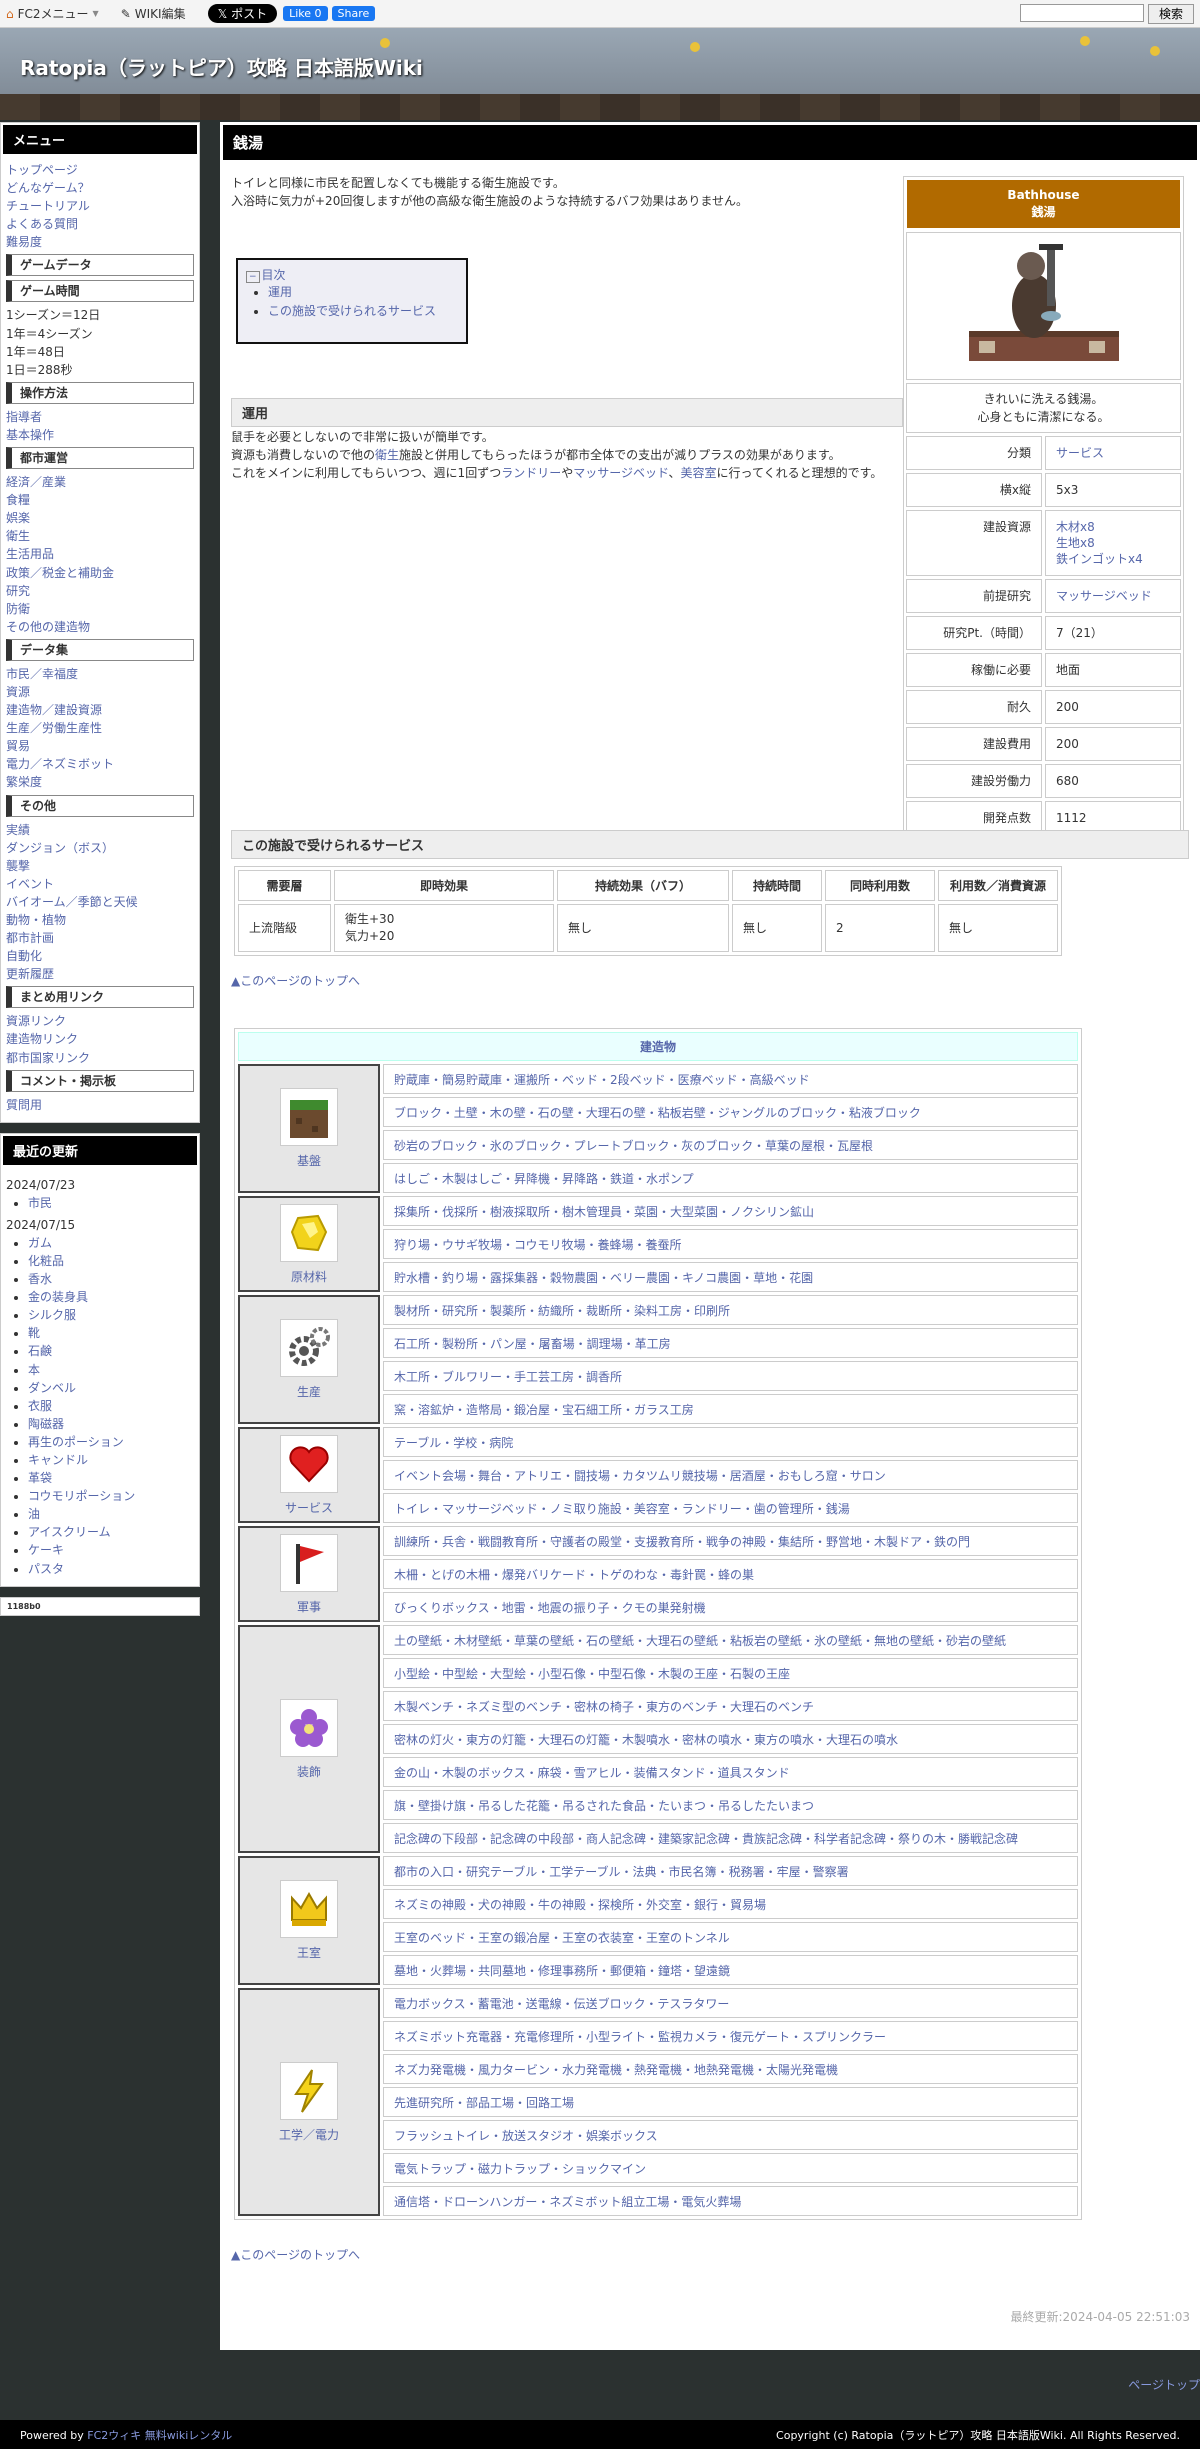 The width and height of the screenshot is (1200, 2449). Describe the element at coordinates (100, 1105) in the screenshot. I see `sidebar-menu-item: 質問用` at that location.